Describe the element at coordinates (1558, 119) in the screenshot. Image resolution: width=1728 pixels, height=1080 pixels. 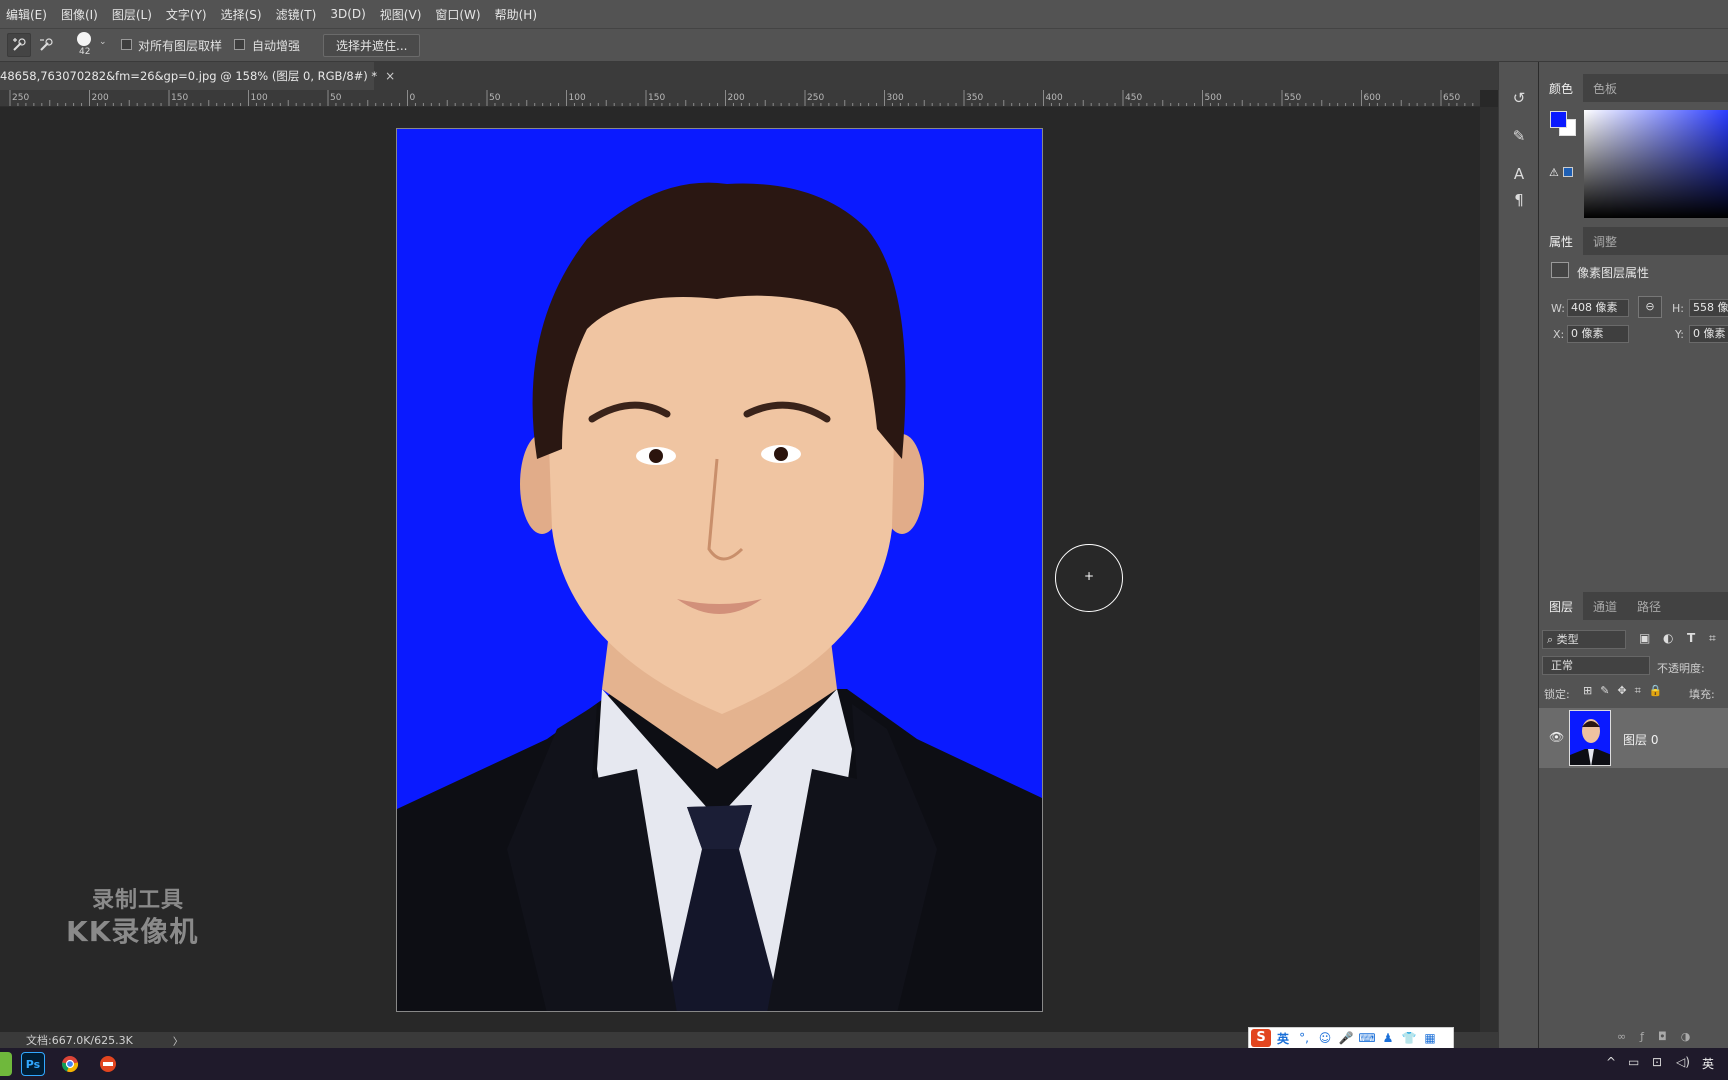
I see `foreground-color-swatch` at that location.